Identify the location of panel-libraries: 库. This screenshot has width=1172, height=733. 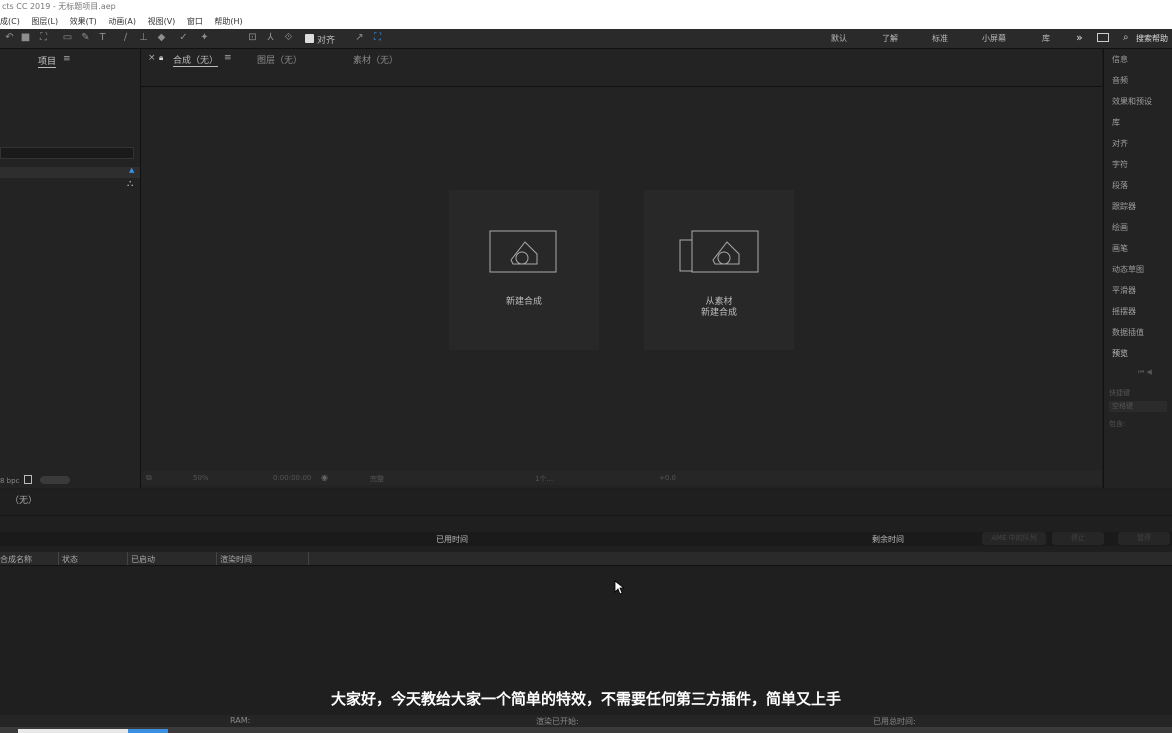
(1116, 122).